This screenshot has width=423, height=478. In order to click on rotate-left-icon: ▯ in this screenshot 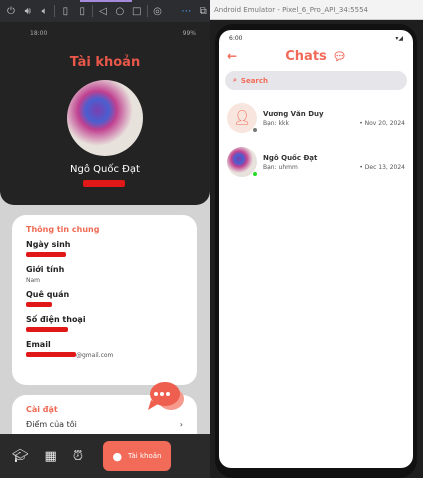, I will do `click(65, 11)`.